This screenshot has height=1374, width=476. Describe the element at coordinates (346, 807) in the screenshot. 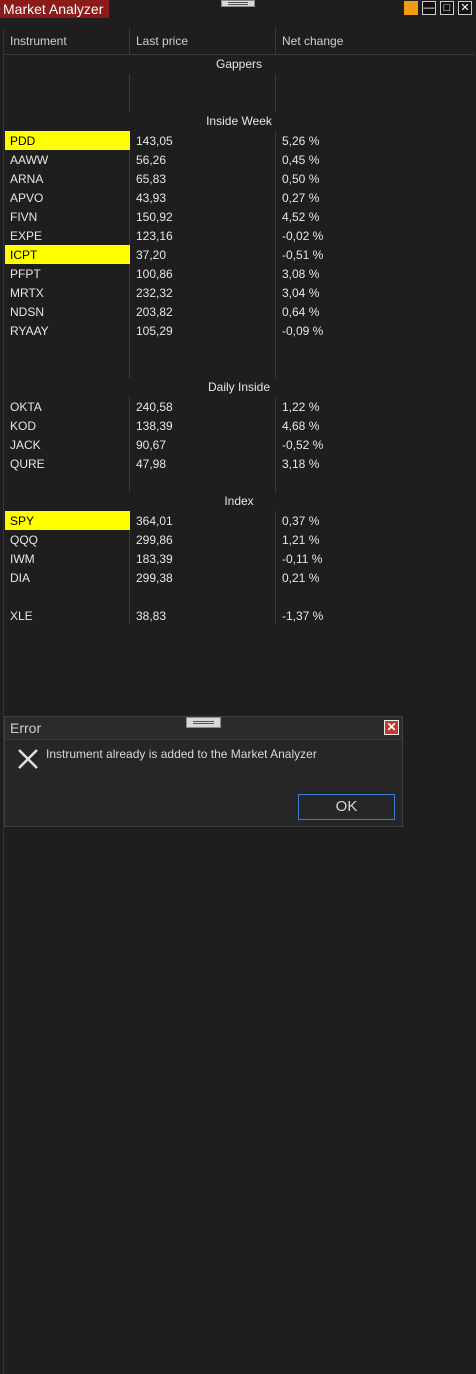

I see `ok-button: OK` at that location.